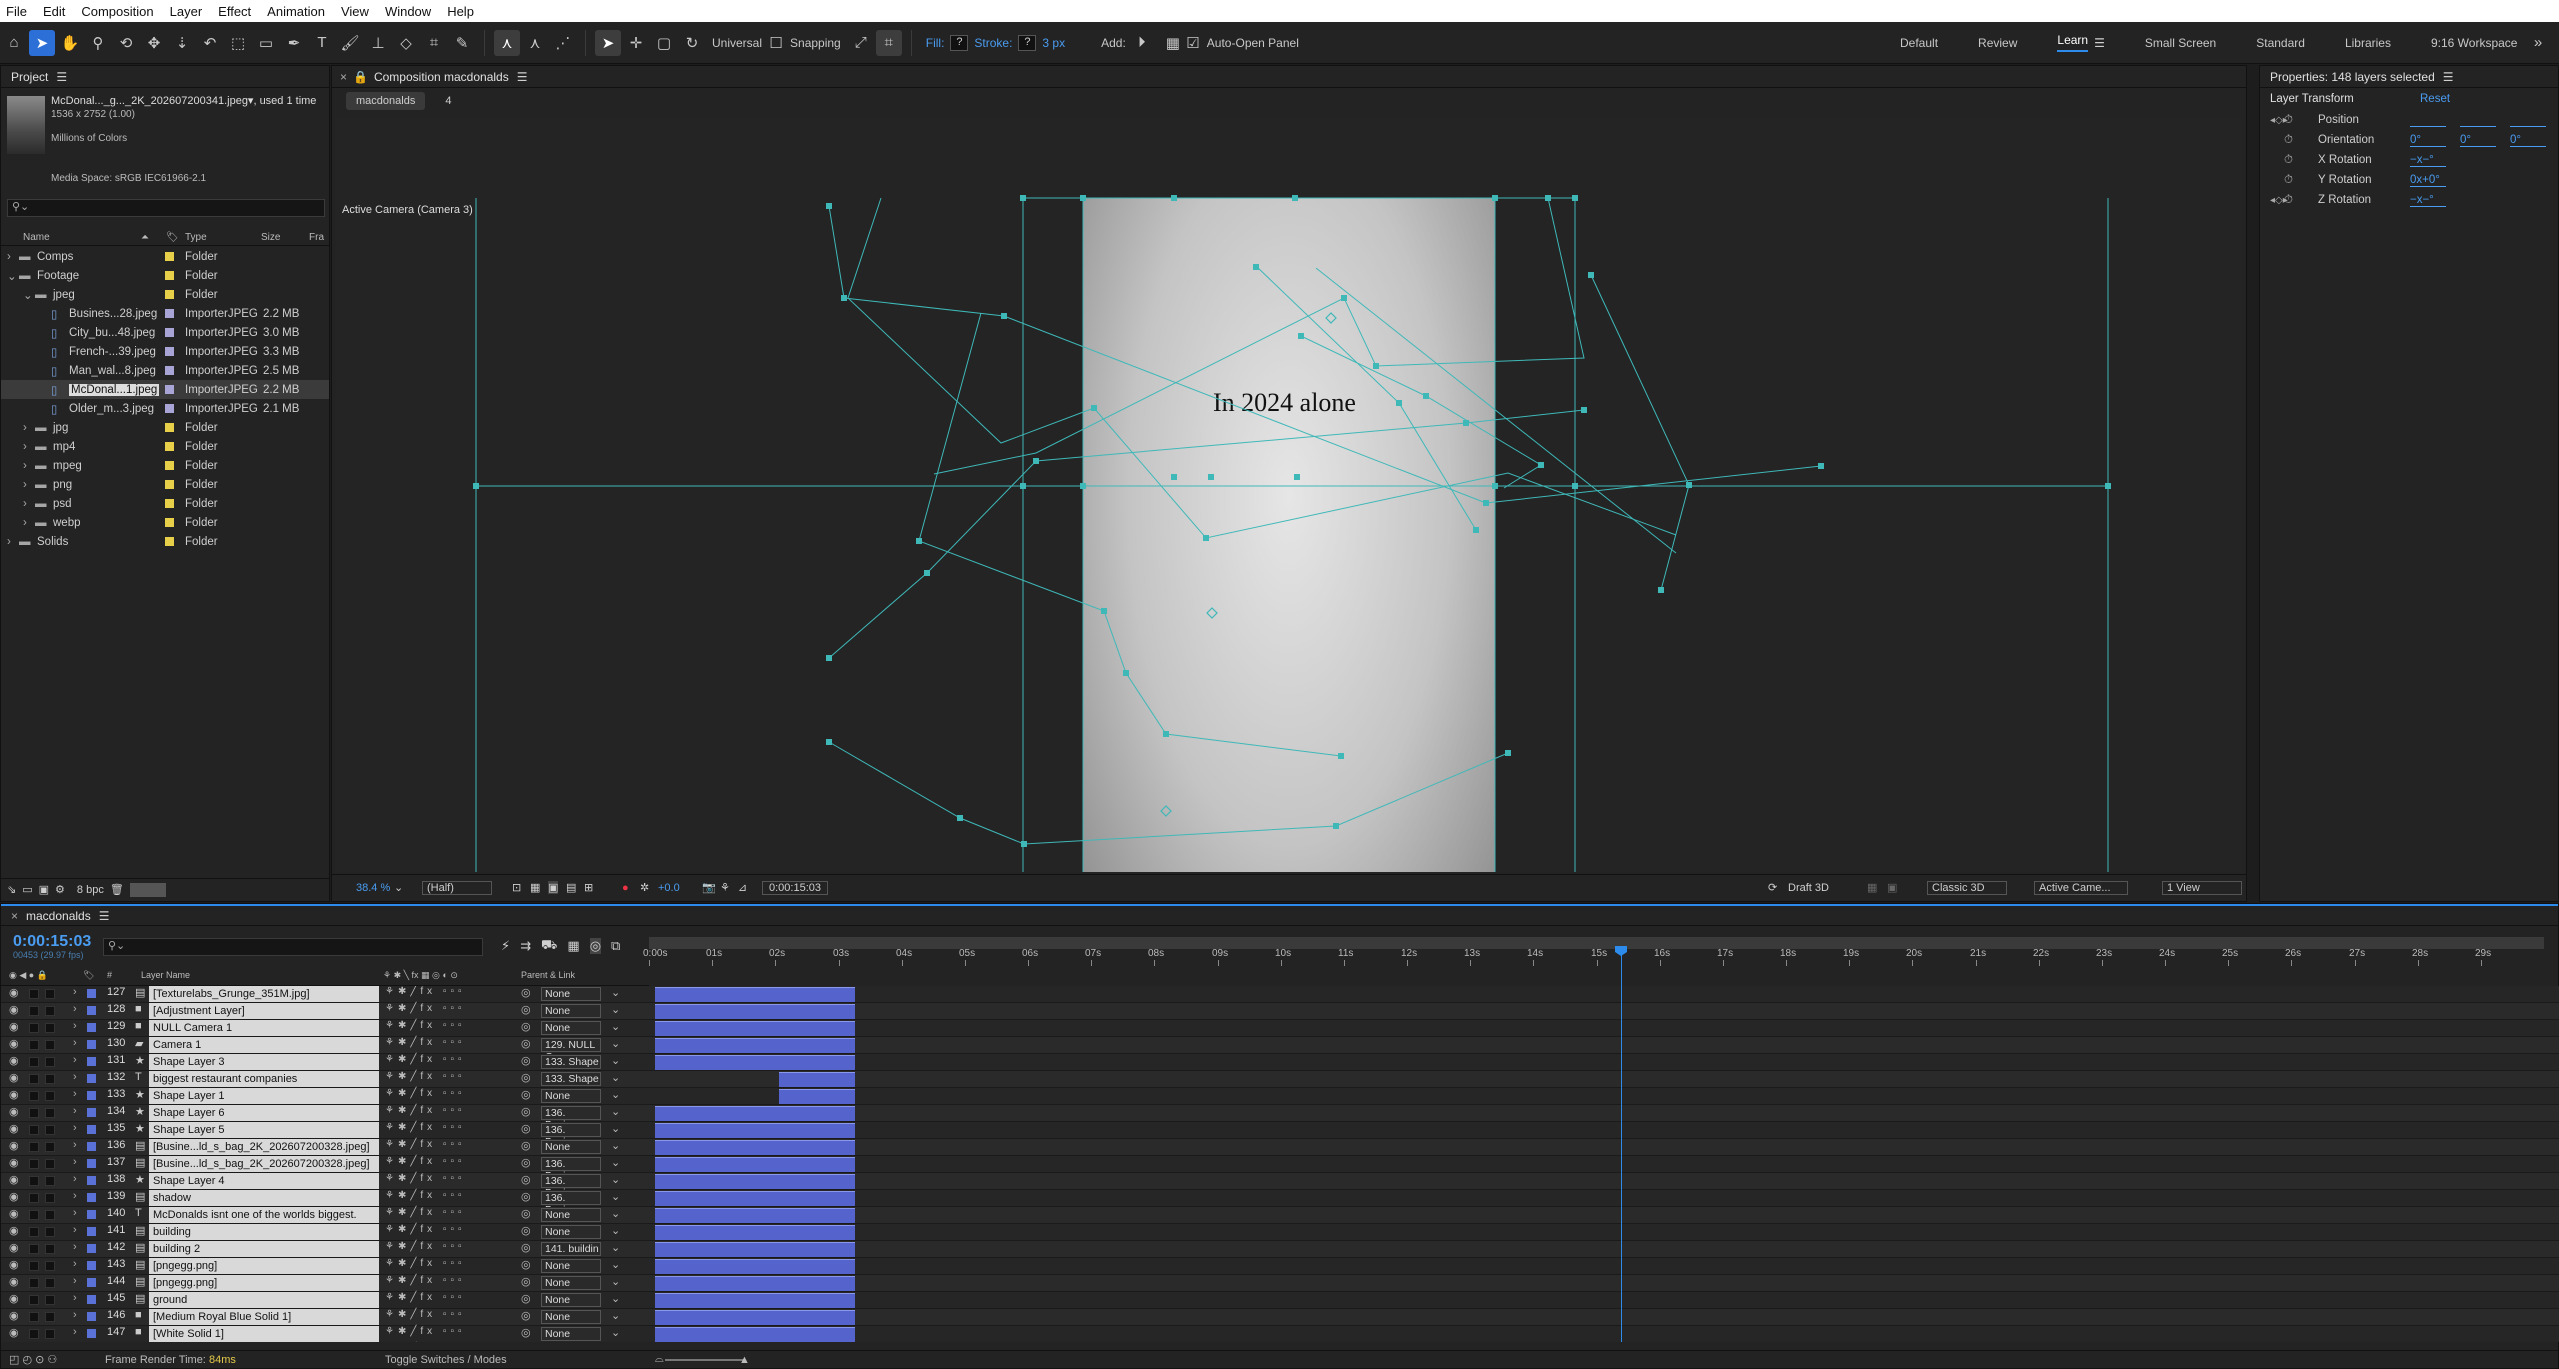  Describe the element at coordinates (264, 1079) in the screenshot. I see `layer-name: biggest restaurant companies` at that location.